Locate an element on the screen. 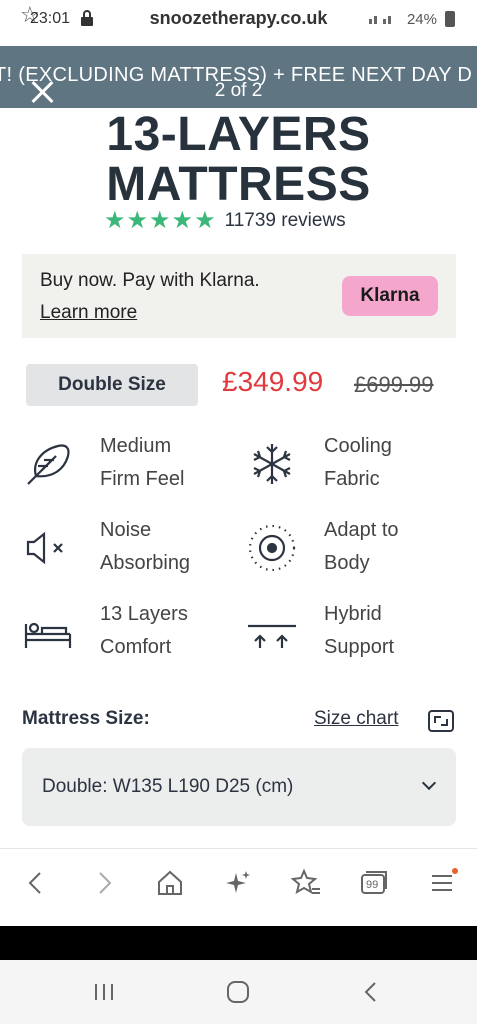 This screenshot has width=477, height=1024. rating-stars-icon: ★★★★★ is located at coordinates (160, 220).